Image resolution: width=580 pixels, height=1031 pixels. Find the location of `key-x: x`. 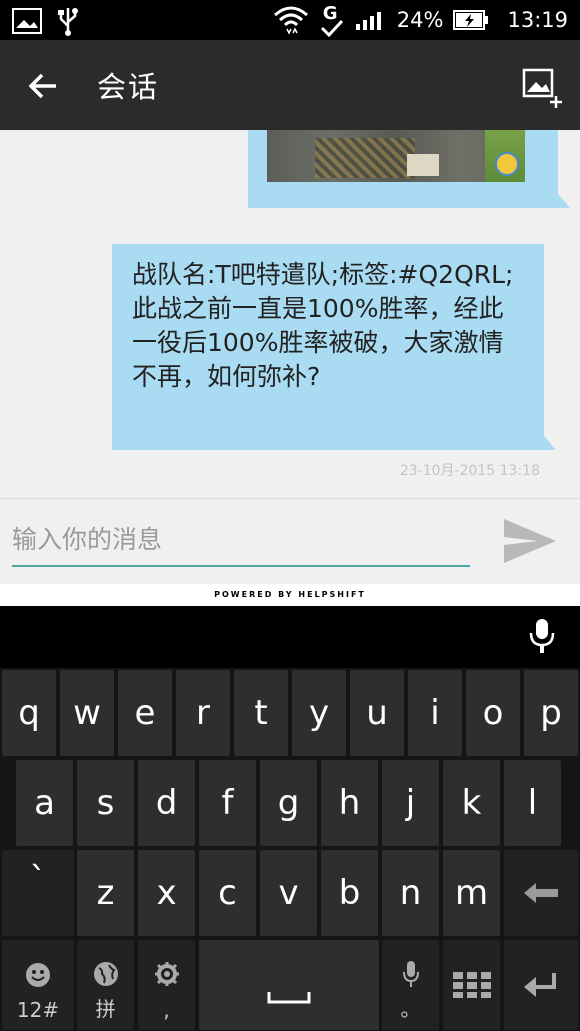

key-x: x is located at coordinates (166, 893).